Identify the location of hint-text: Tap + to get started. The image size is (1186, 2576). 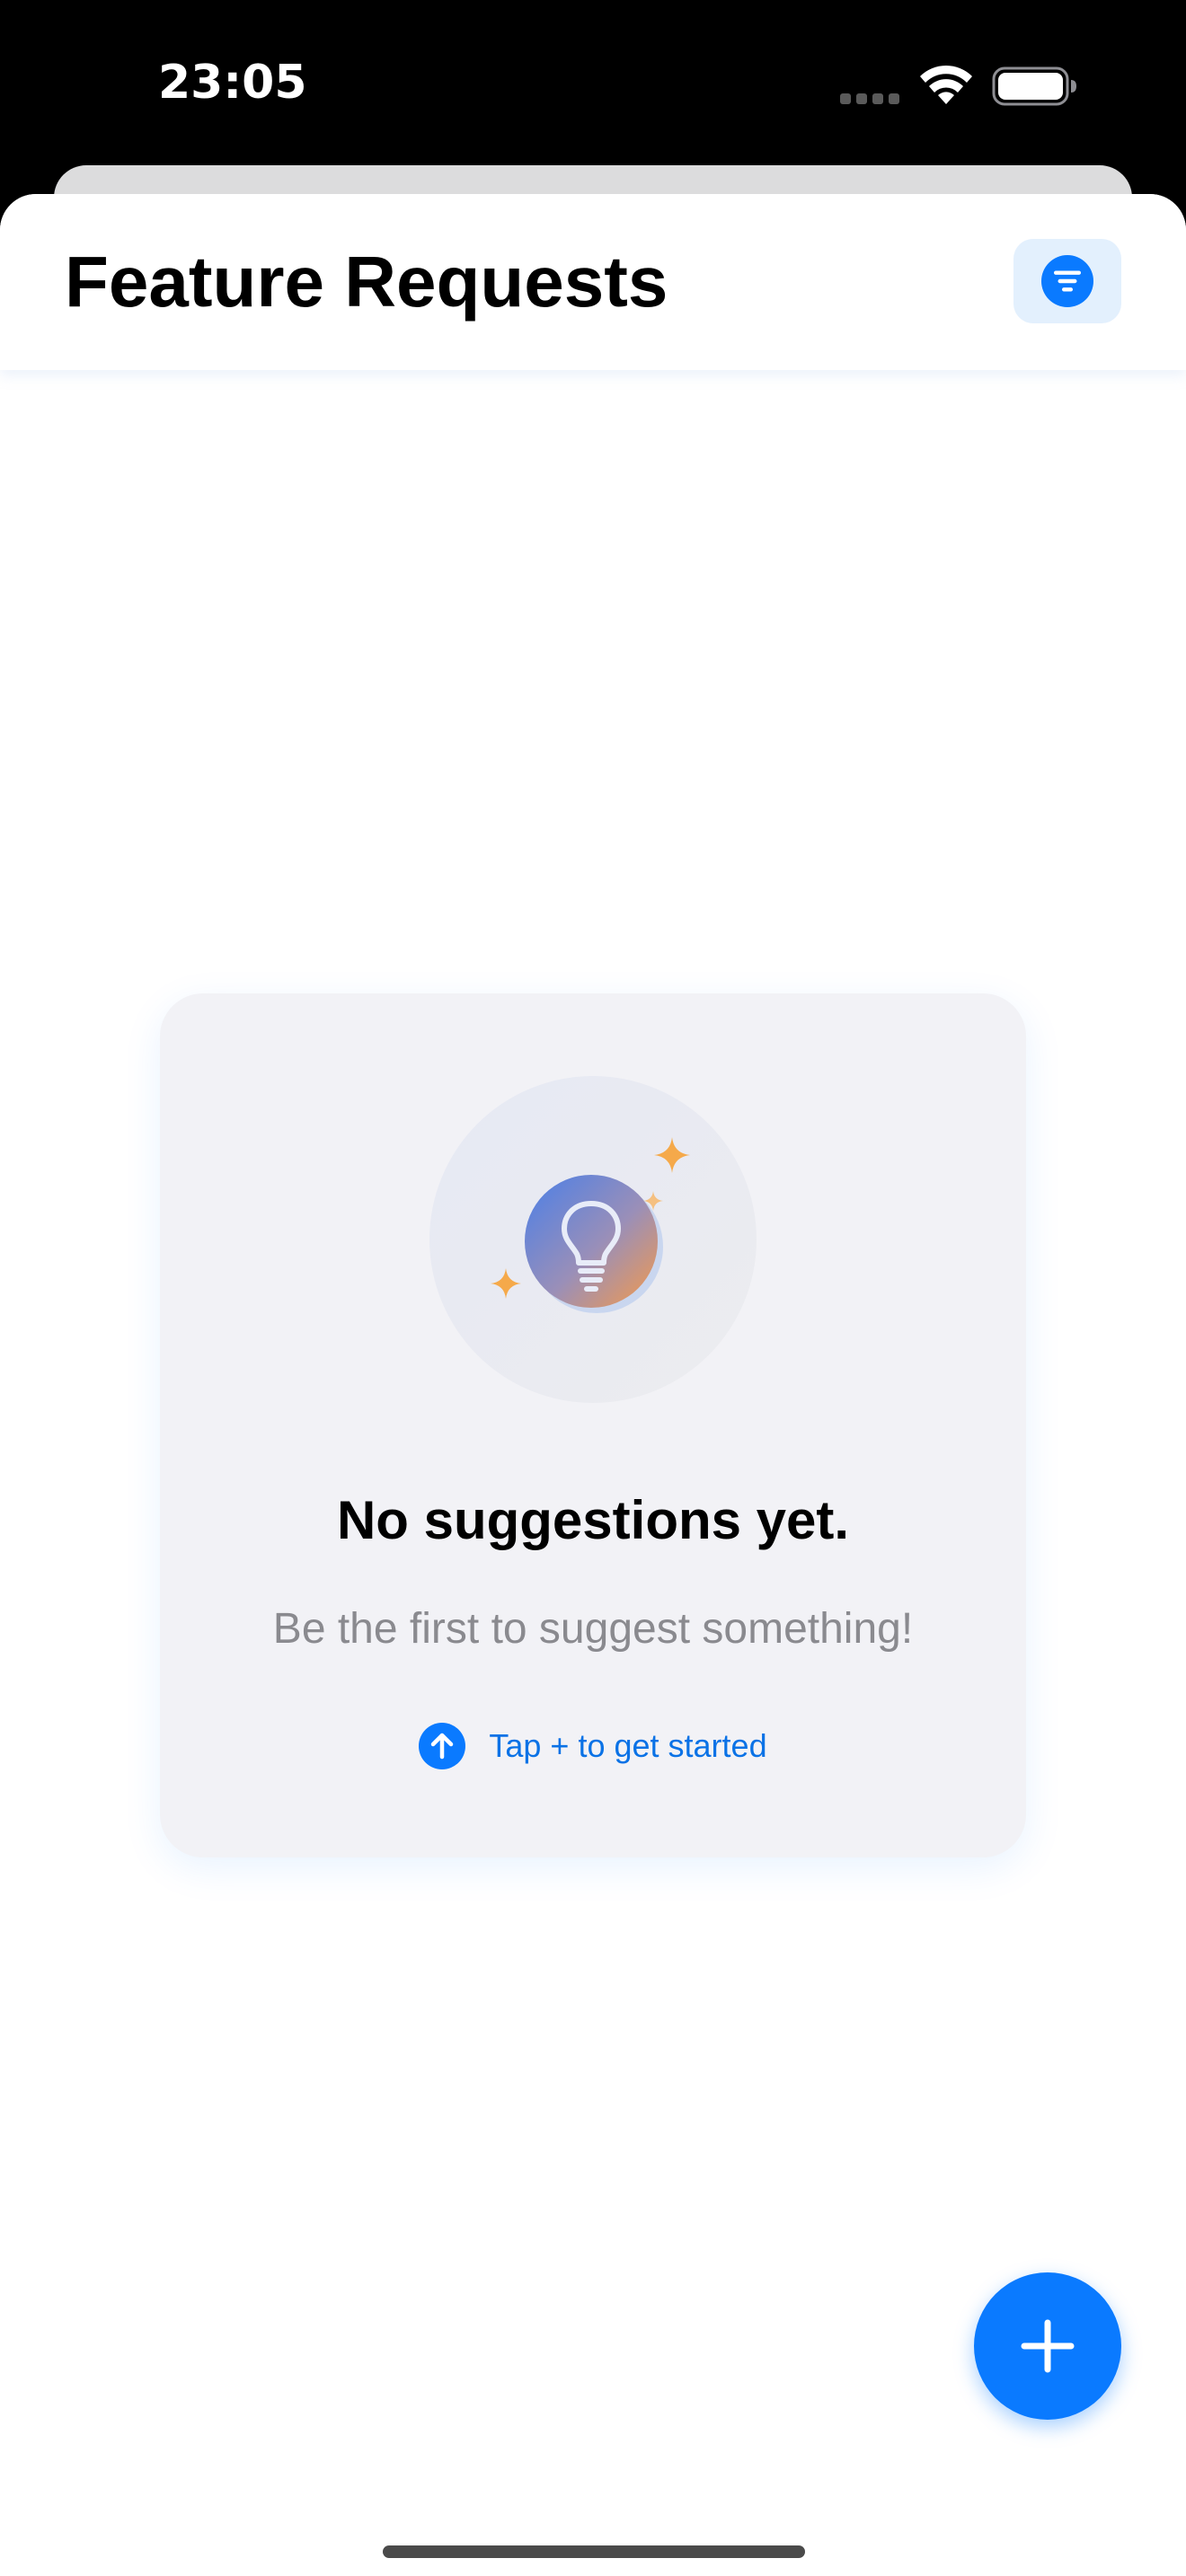
(628, 1745).